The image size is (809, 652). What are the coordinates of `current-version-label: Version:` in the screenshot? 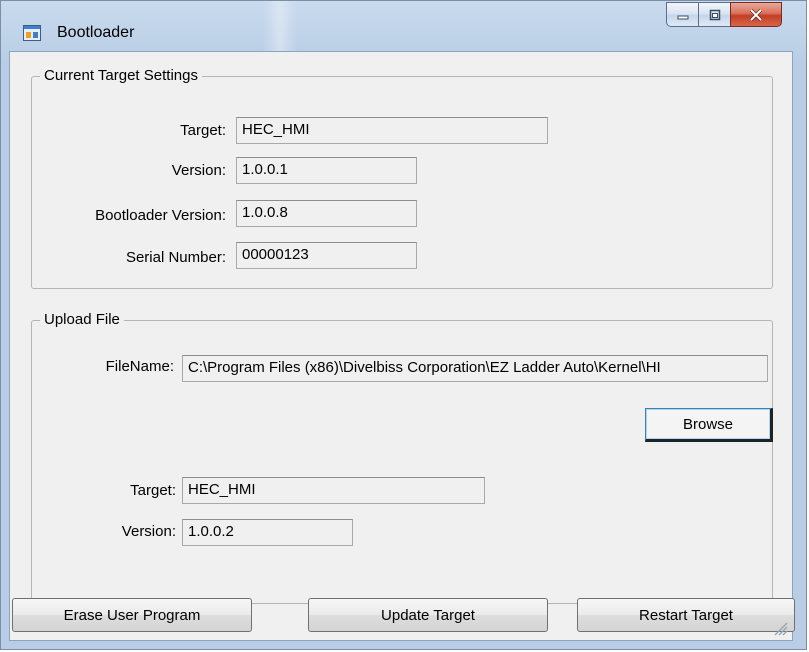 It's located at (198, 170).